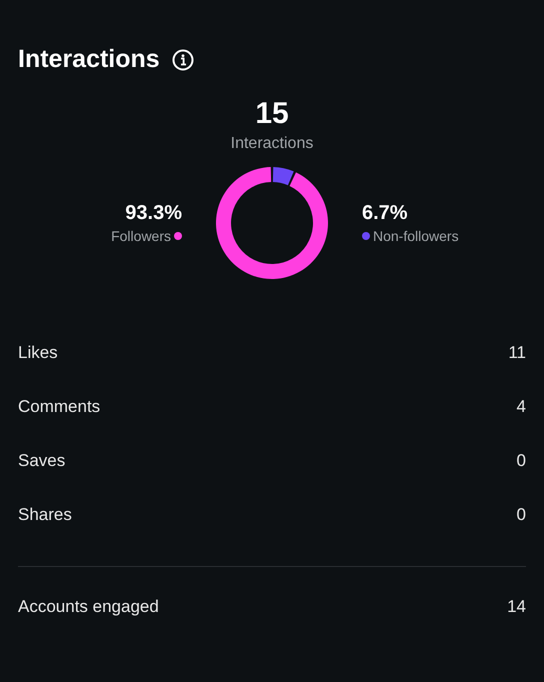  Describe the element at coordinates (141, 236) in the screenshot. I see `legend-label: Followers` at that location.